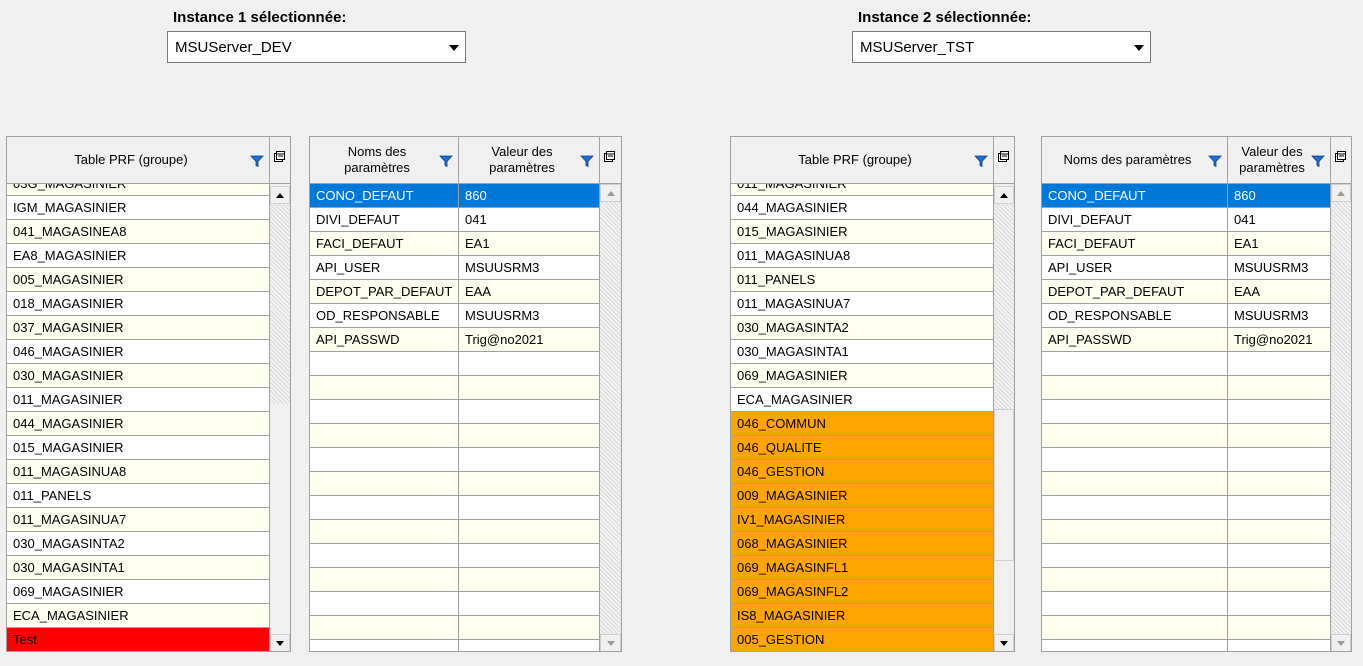 This screenshot has width=1363, height=666. What do you see at coordinates (1279, 291) in the screenshot?
I see `param-value-cell: EAA` at bounding box center [1279, 291].